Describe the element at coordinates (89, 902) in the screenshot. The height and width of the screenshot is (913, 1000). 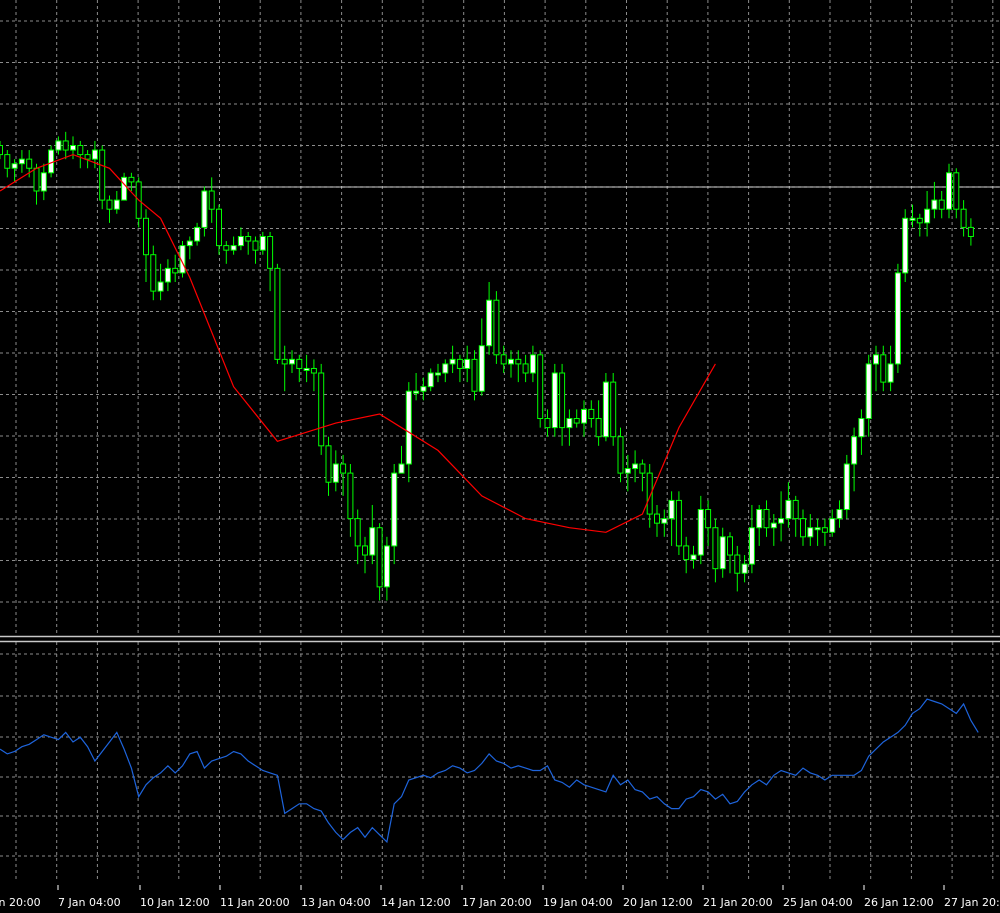
I see `x-tick-label: 7 Jan 04:00` at that location.